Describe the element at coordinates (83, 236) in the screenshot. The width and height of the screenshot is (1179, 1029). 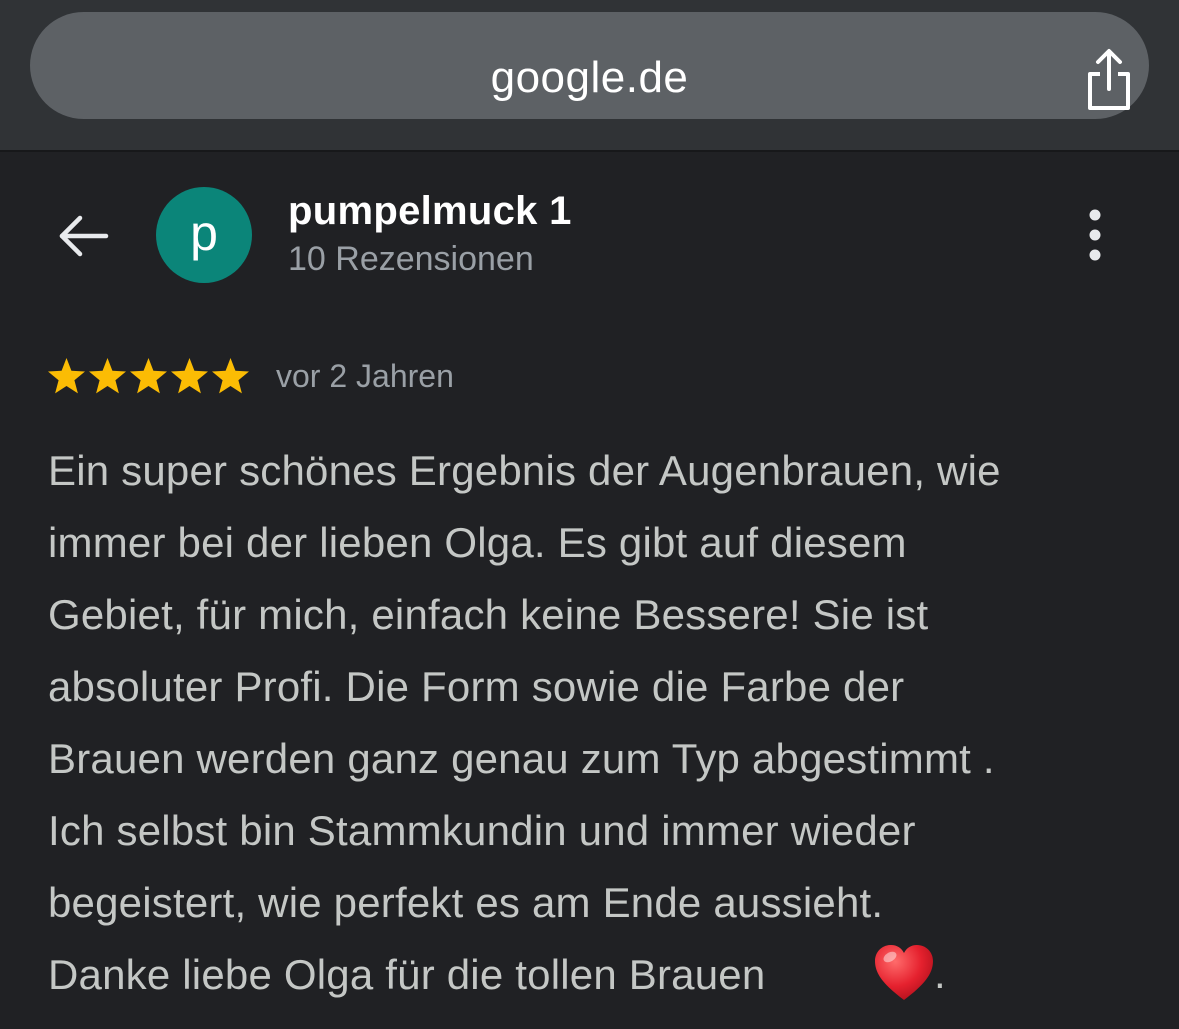
I see `arrow-back-icon` at that location.